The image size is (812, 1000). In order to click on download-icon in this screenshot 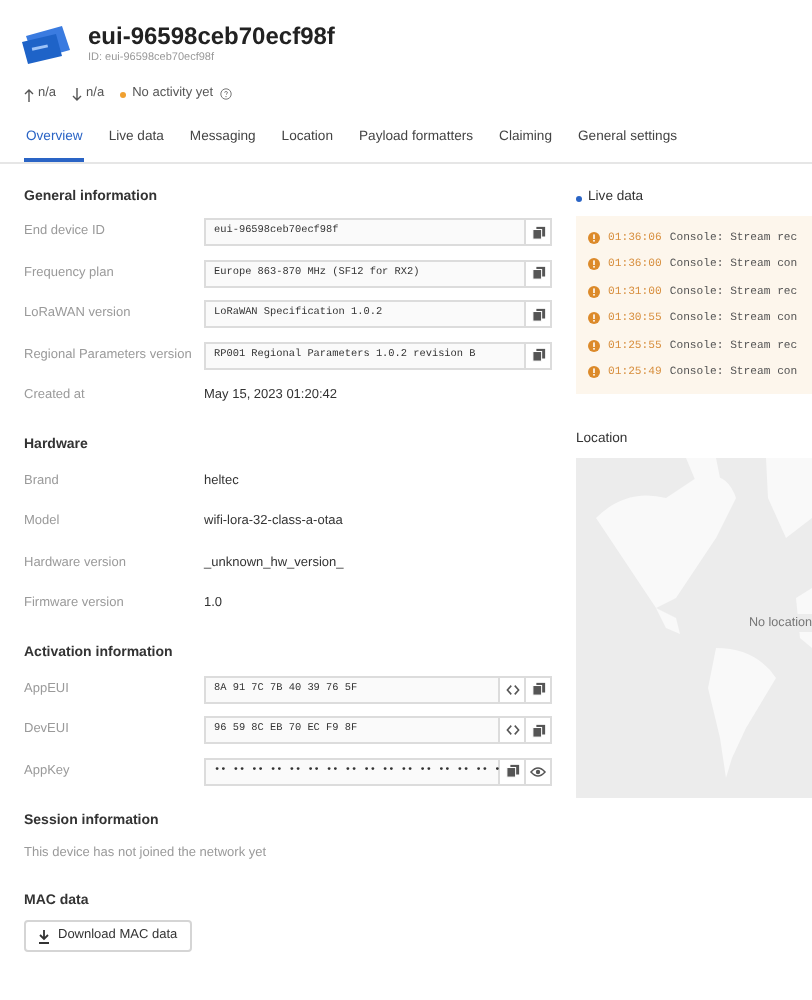, I will do `click(44, 936)`.